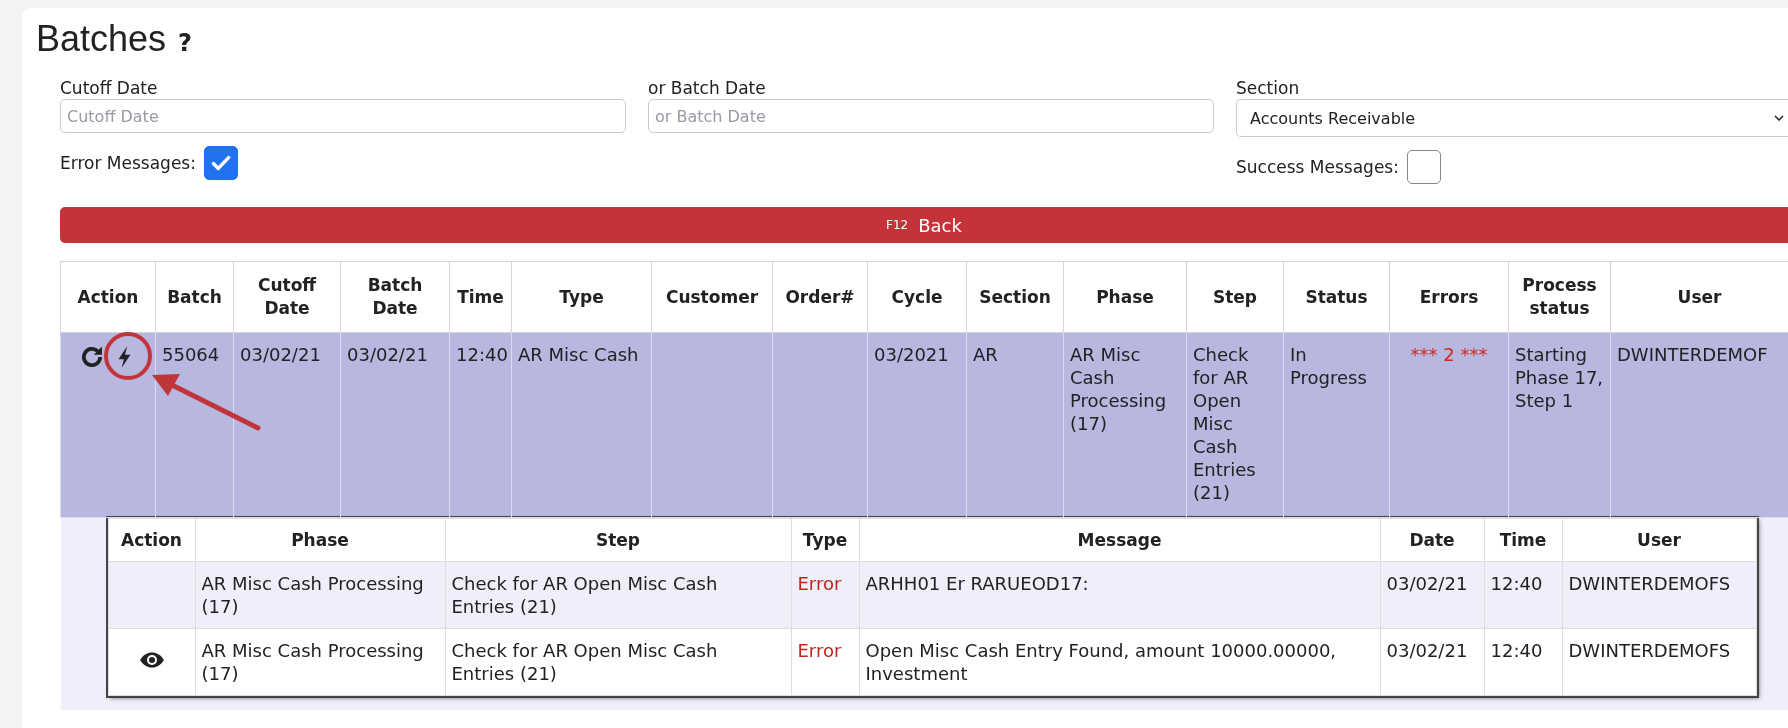 The image size is (1788, 728). I want to click on section-dropdown: Accounts Receivable, so click(1512, 118).